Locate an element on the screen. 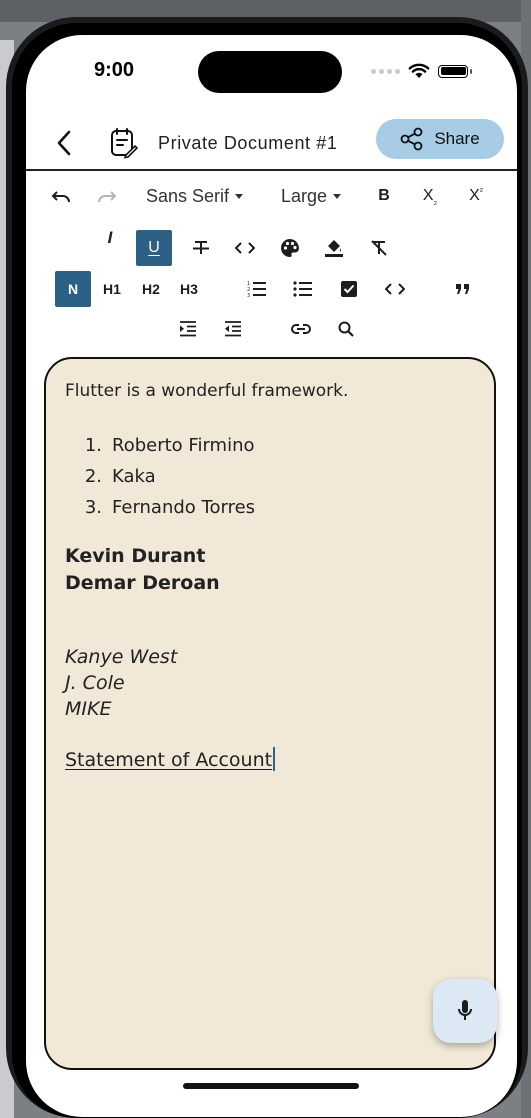 Image resolution: width=531 pixels, height=1118 pixels. checklist-button is located at coordinates (349, 289).